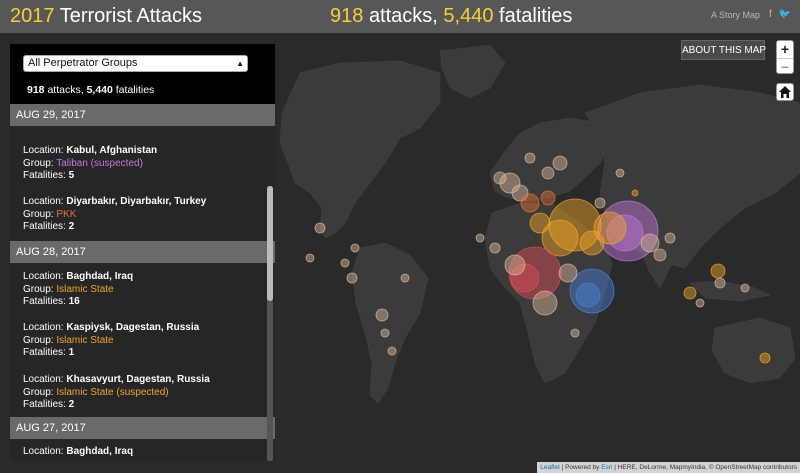 The width and height of the screenshot is (800, 473). Describe the element at coordinates (74, 301) in the screenshot. I see `fatalities-value: 16` at that location.